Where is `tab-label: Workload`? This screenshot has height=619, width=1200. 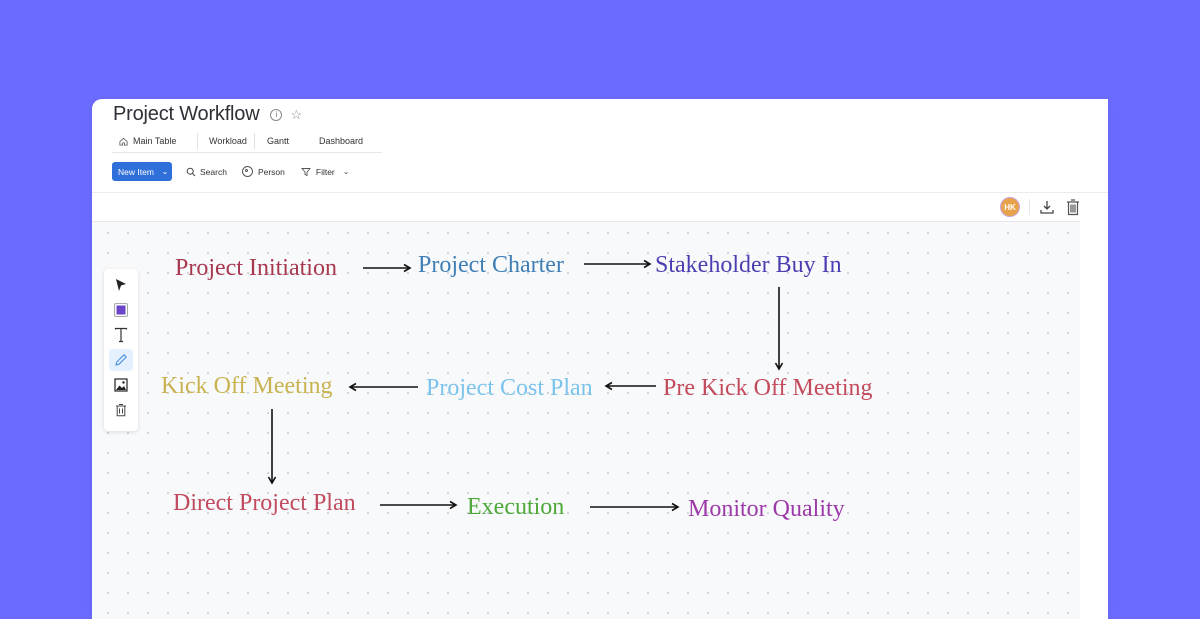
tab-label: Workload is located at coordinates (228, 141).